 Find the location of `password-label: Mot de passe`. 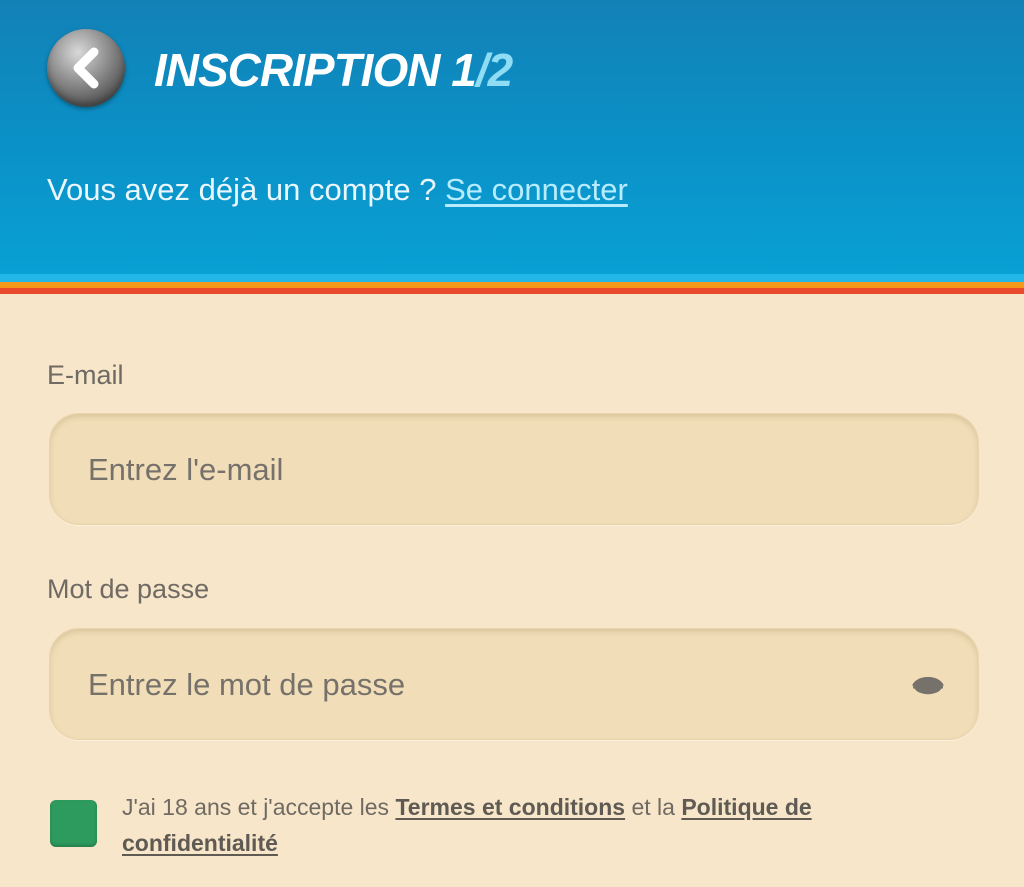

password-label: Mot de passe is located at coordinates (128, 589).